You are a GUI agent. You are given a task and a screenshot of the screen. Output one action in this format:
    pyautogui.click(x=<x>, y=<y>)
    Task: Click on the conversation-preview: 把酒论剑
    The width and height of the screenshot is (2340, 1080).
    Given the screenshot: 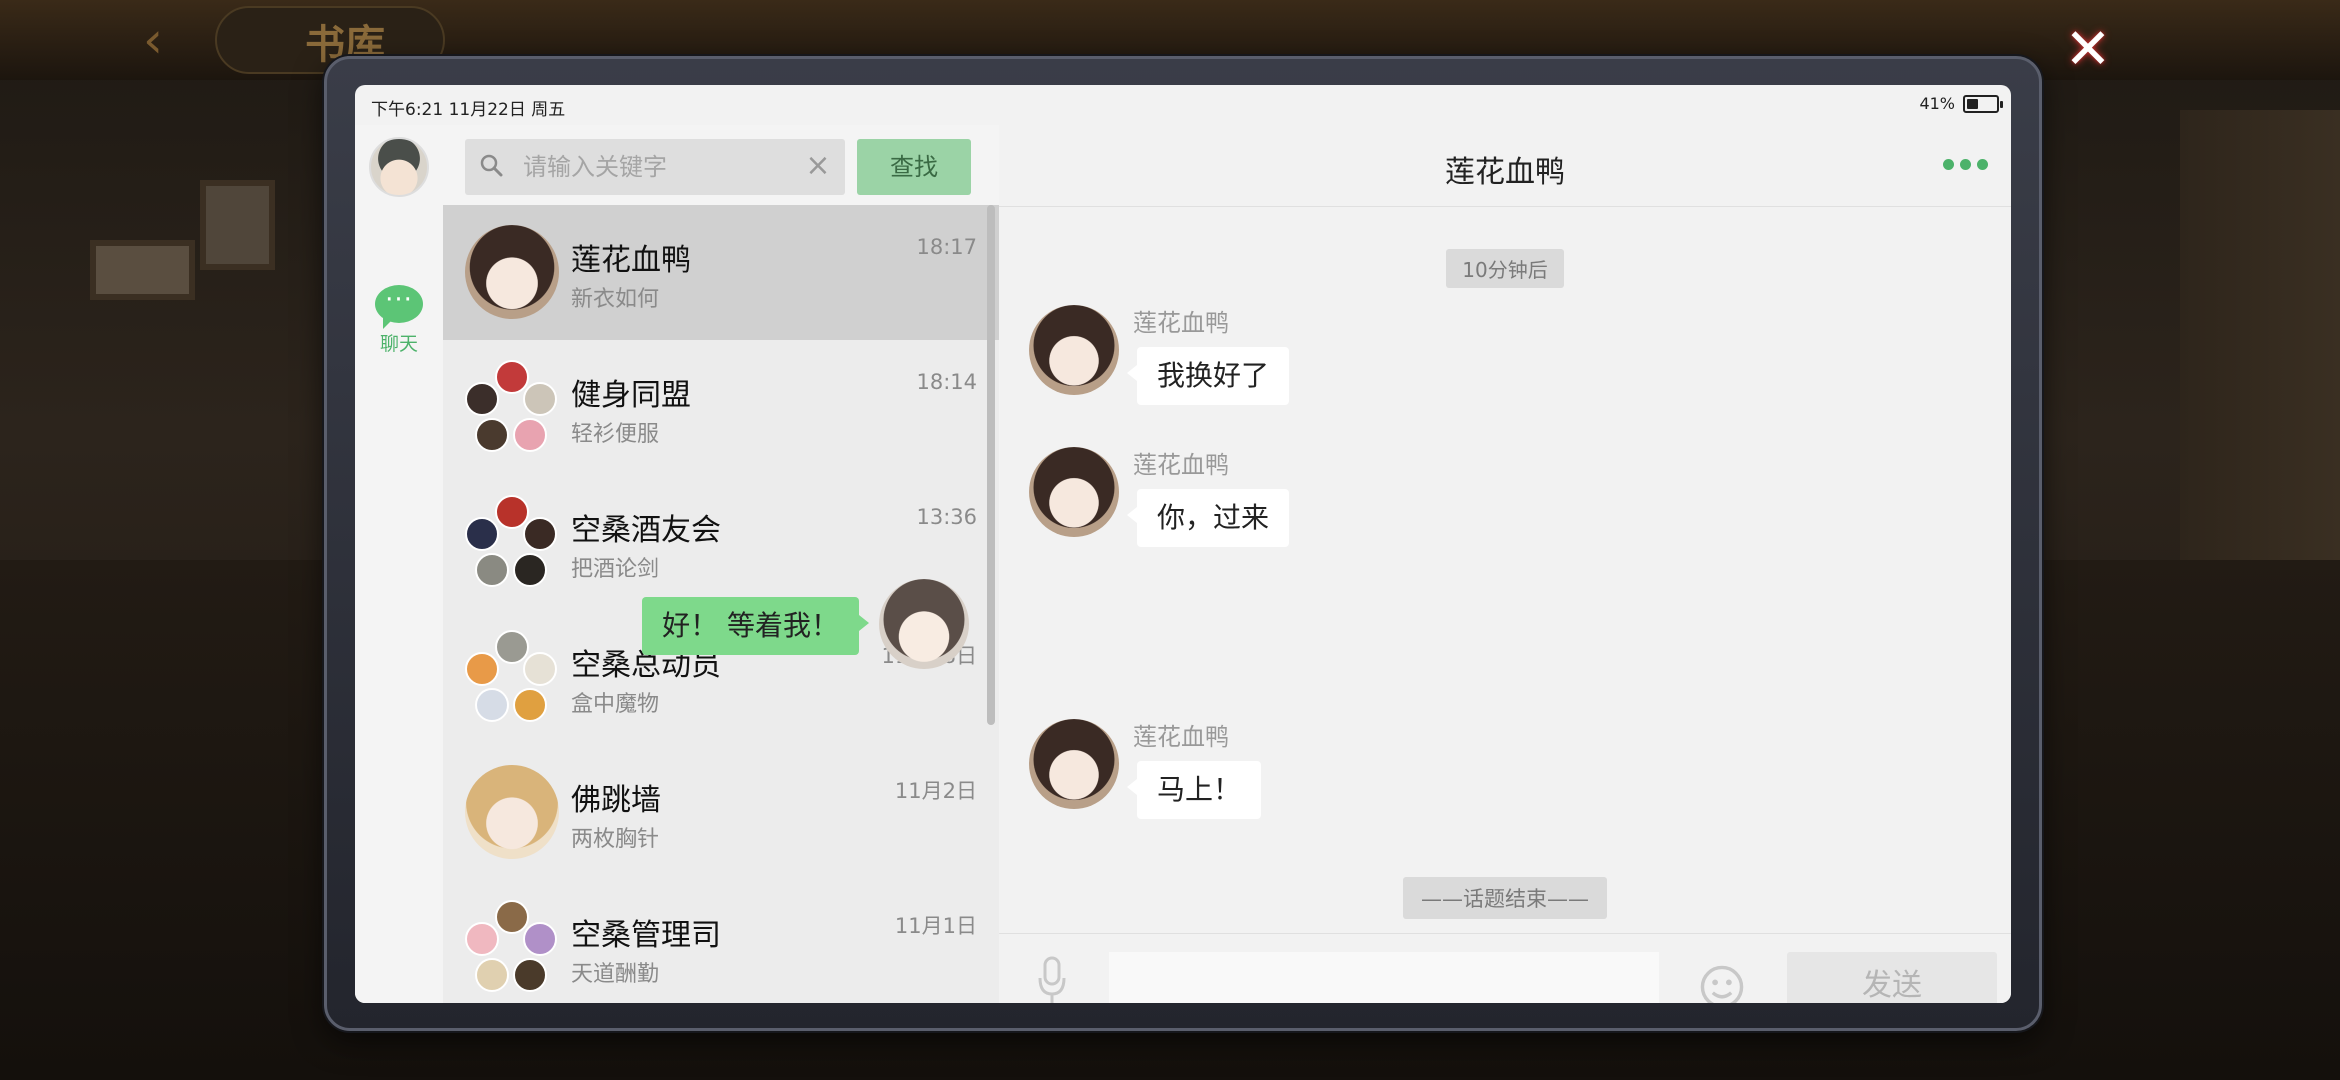 What is the action you would take?
    pyautogui.click(x=615, y=569)
    